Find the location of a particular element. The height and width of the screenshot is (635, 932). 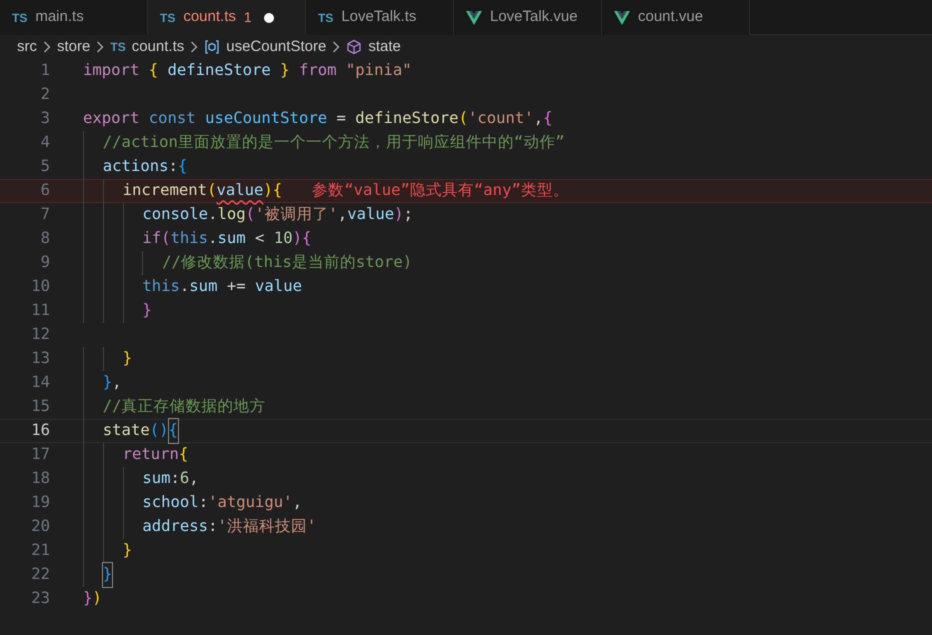

line-number: 17 is located at coordinates (40, 455).